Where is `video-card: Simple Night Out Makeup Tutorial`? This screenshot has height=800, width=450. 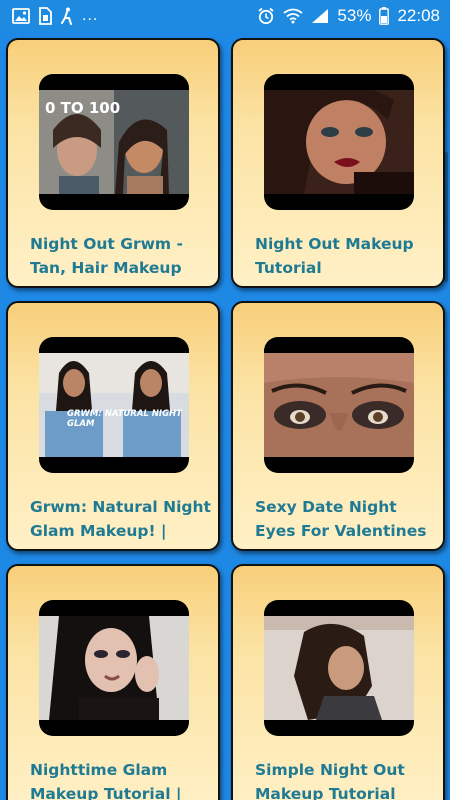 video-card: Simple Night Out Makeup Tutorial is located at coordinates (338, 682).